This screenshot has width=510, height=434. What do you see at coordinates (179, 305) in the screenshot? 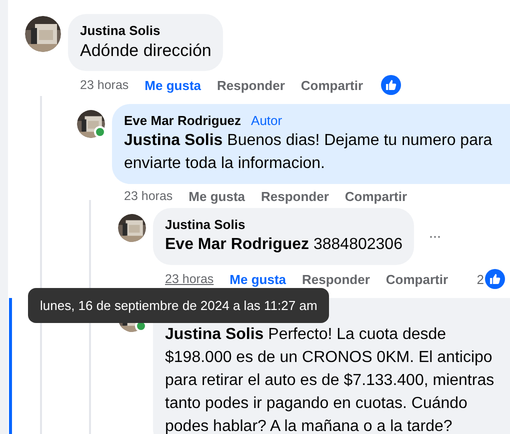
I see `timestamp-tooltip: lunes, 16 de septiembre de 2024 a las 11:27 am` at bounding box center [179, 305].